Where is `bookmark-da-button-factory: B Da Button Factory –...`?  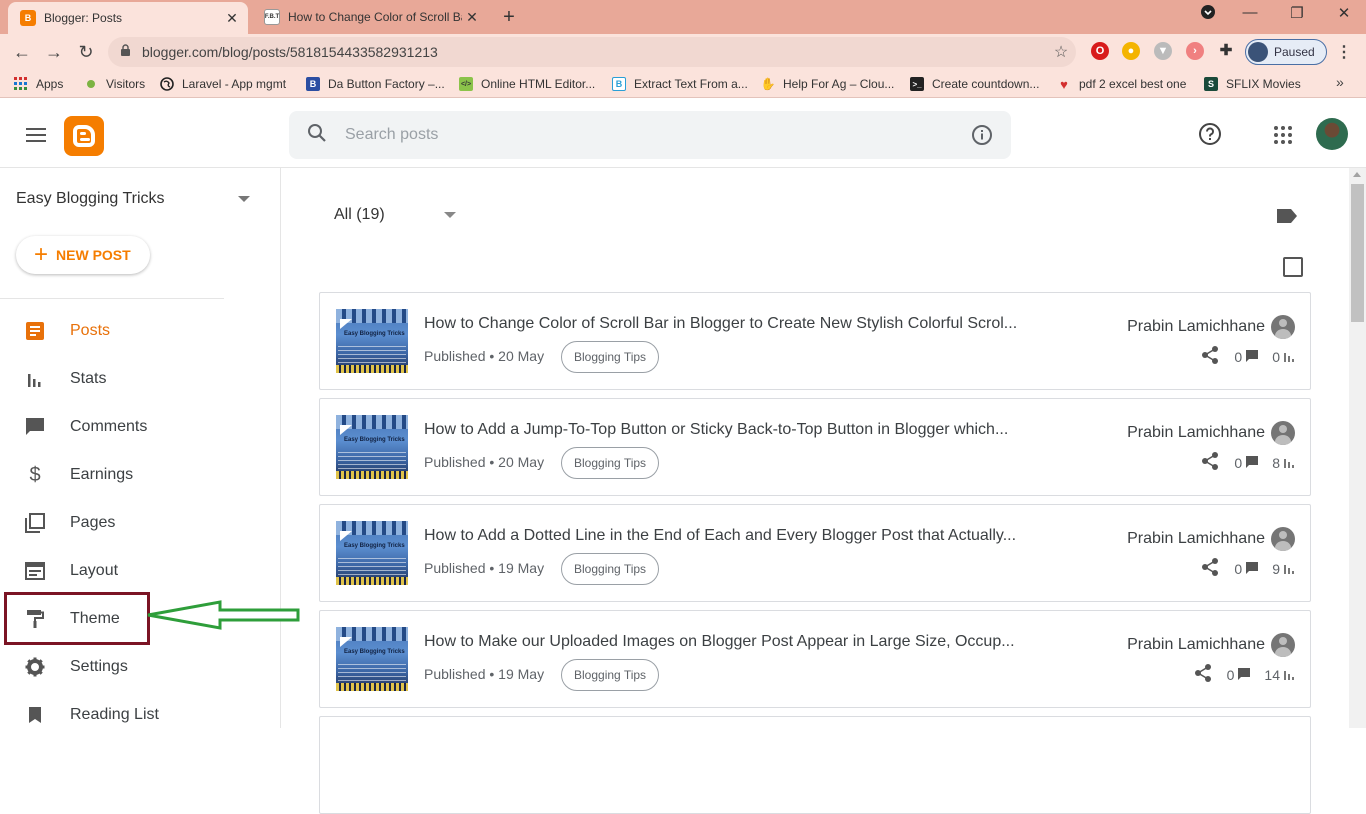 bookmark-da-button-factory: B Da Button Factory –... is located at coordinates (375, 84).